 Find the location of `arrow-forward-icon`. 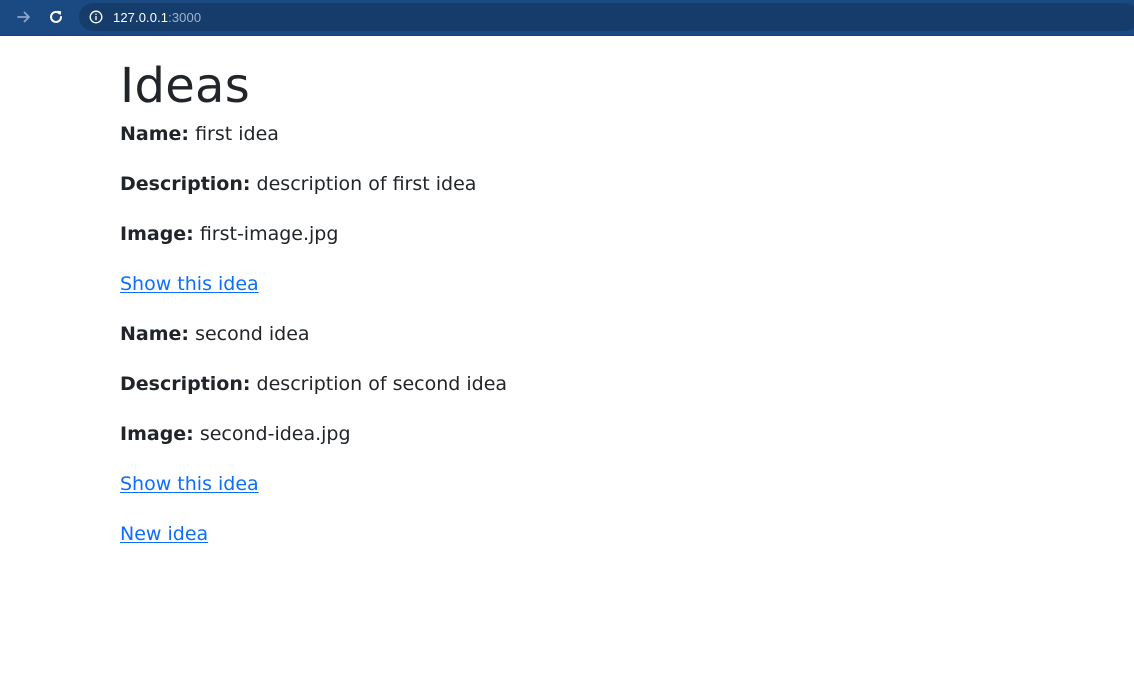

arrow-forward-icon is located at coordinates (24, 17).